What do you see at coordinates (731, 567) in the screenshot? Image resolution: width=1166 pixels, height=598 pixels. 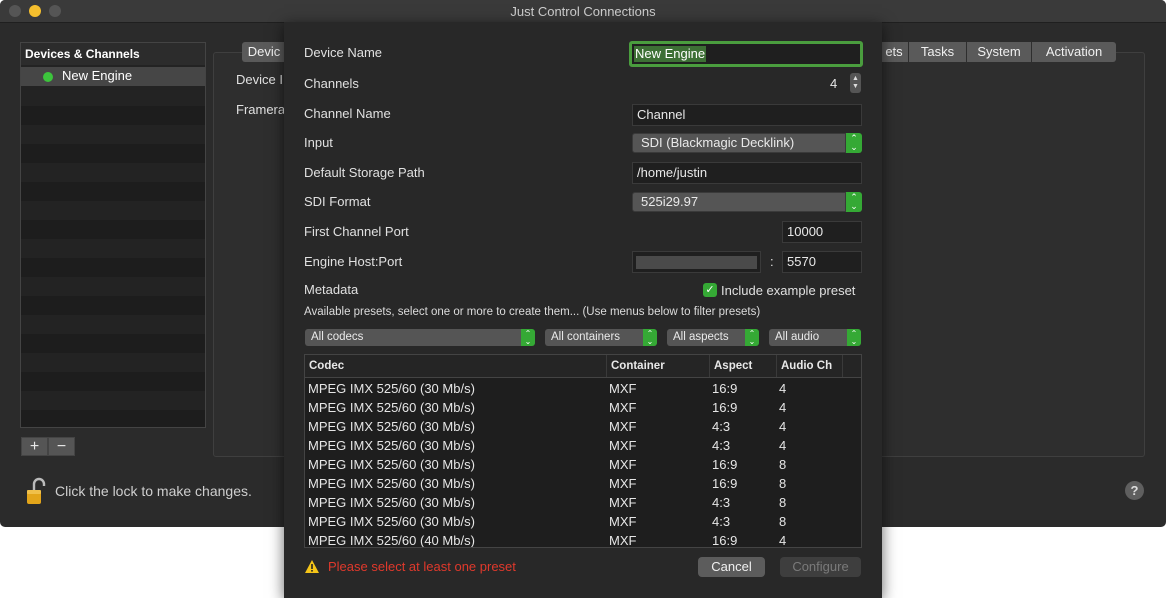 I see `cancel-button: Cancel` at bounding box center [731, 567].